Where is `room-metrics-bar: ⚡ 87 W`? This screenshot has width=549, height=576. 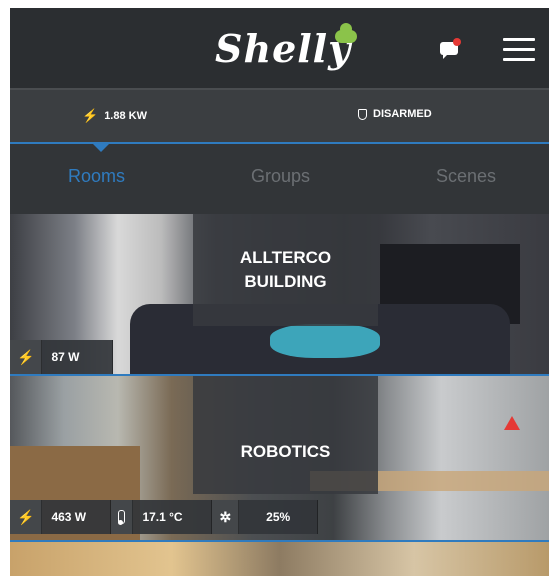
room-metrics-bar: ⚡ 87 W is located at coordinates (62, 357).